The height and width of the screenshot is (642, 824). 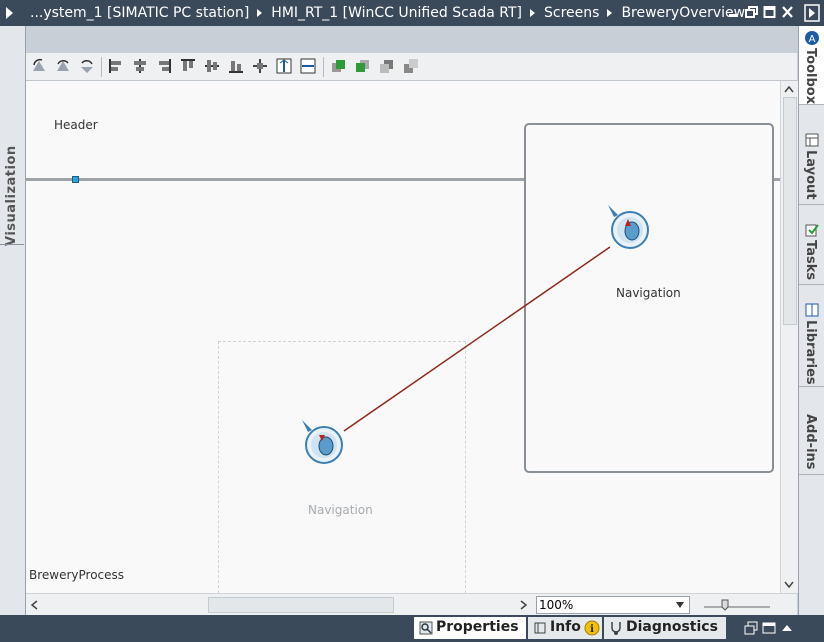 What do you see at coordinates (236, 66) in the screenshot?
I see `align-bottom-icon` at bounding box center [236, 66].